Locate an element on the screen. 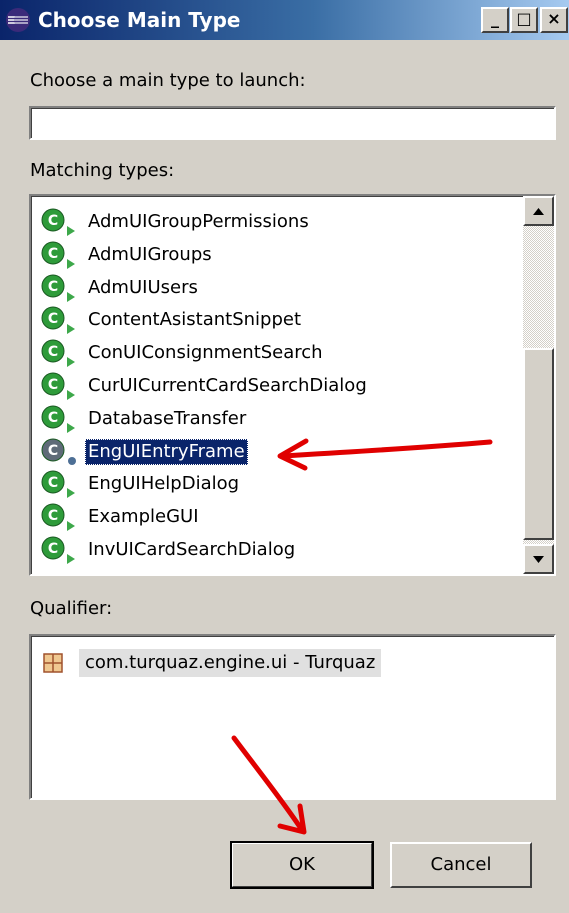 The width and height of the screenshot is (569, 913). list-item: C DatabaseTransfer is located at coordinates (279, 419).